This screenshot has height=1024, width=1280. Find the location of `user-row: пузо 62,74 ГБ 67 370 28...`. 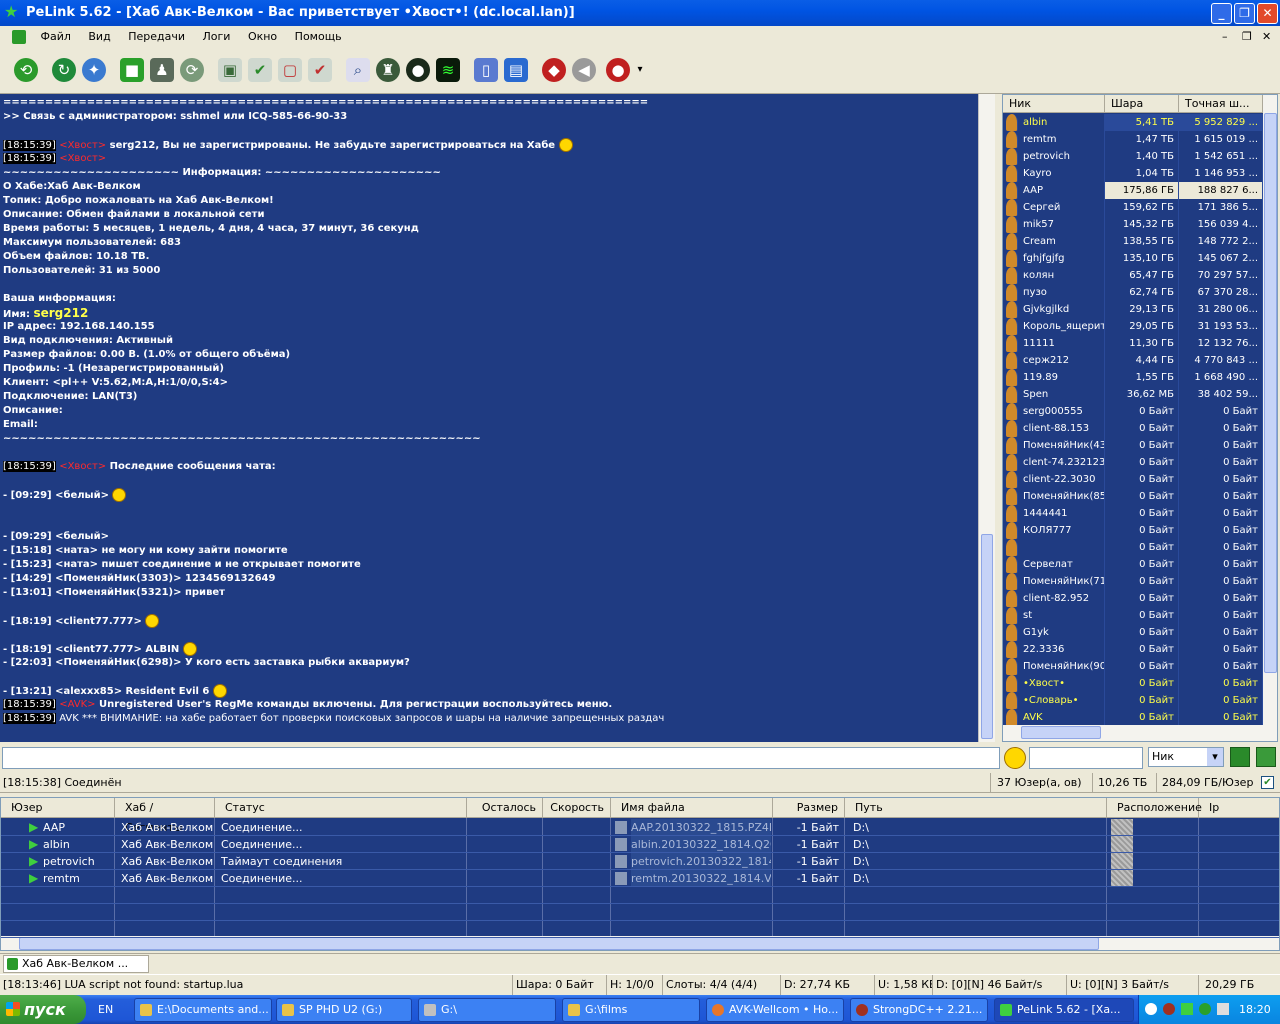

user-row: пузо 62,74 ГБ 67 370 28... is located at coordinates (1133, 292).